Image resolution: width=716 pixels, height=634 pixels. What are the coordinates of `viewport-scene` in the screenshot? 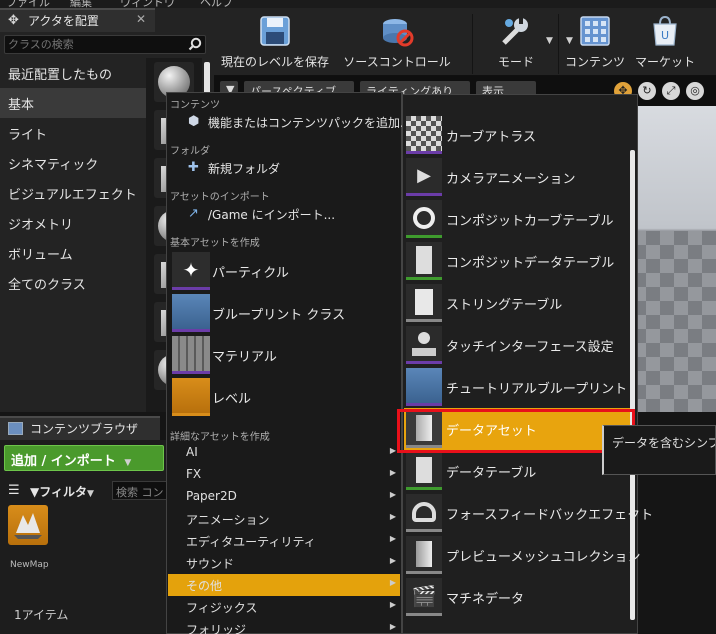 It's located at (674, 259).